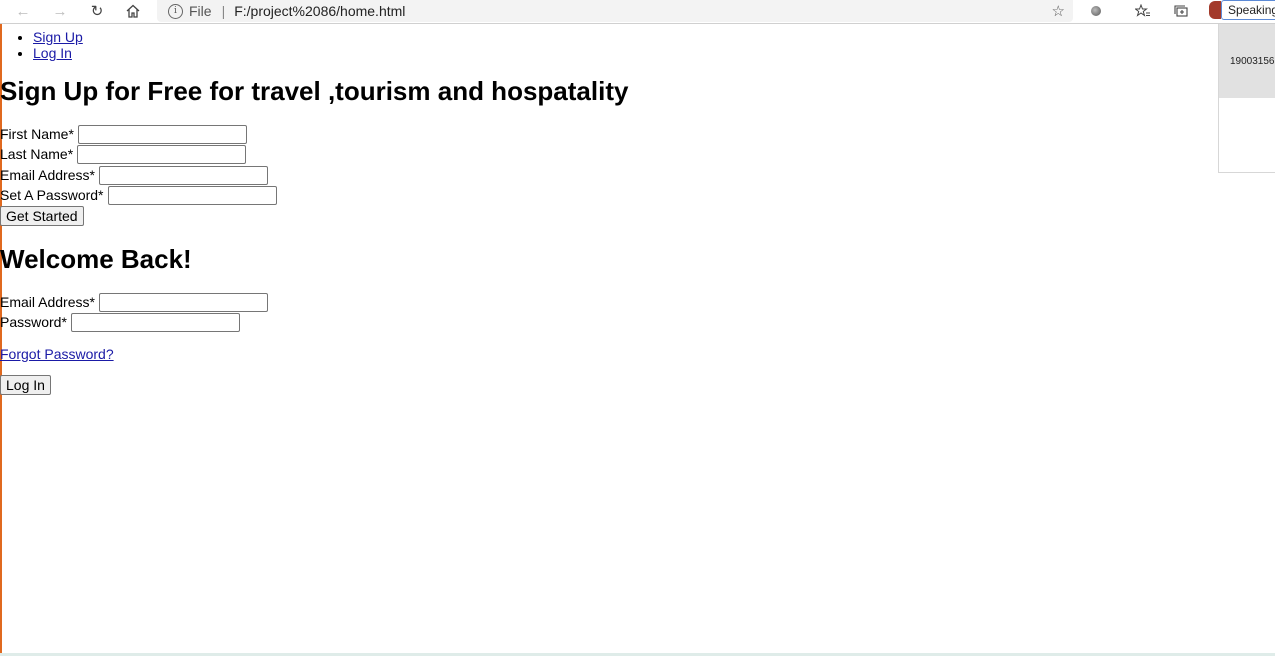  I want to click on signup-email-row: Email Address*, so click(134, 175).